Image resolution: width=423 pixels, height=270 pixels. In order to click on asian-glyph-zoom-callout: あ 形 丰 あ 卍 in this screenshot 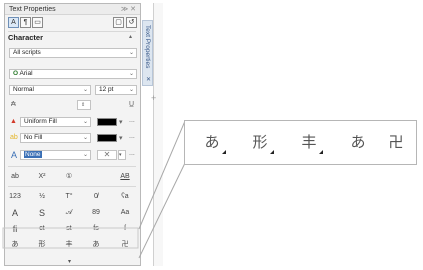, I will do `click(300, 142)`.